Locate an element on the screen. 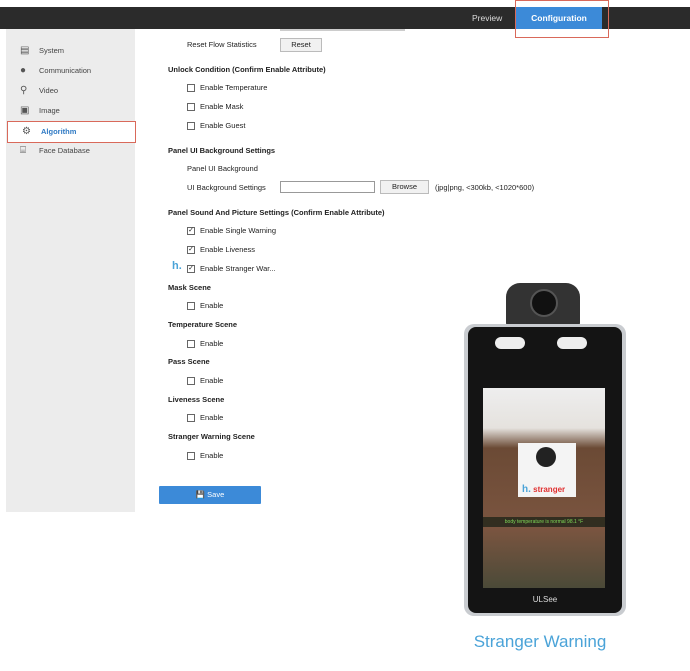 The image size is (690, 671). ui-bg-hint: (jpg|png, <300kb, <1020*600) is located at coordinates (485, 187).